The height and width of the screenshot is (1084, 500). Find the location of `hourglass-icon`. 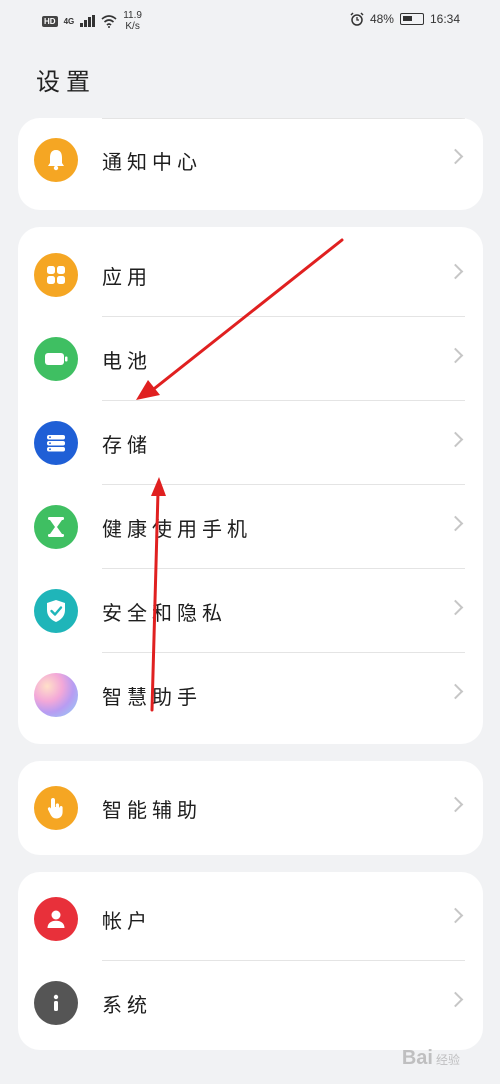

hourglass-icon is located at coordinates (56, 527).